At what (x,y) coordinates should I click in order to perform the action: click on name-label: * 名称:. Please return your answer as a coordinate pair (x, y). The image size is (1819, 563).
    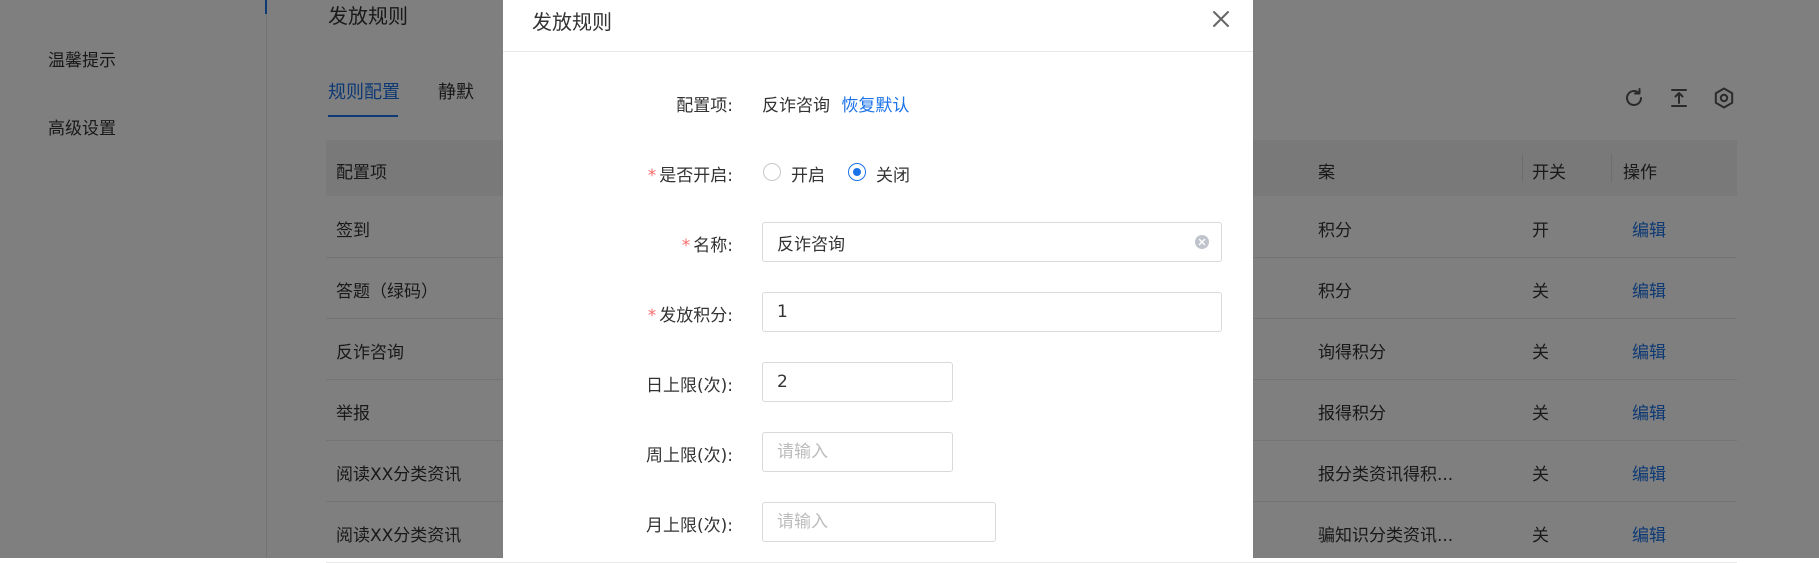
    Looking at the image, I should click on (618, 243).